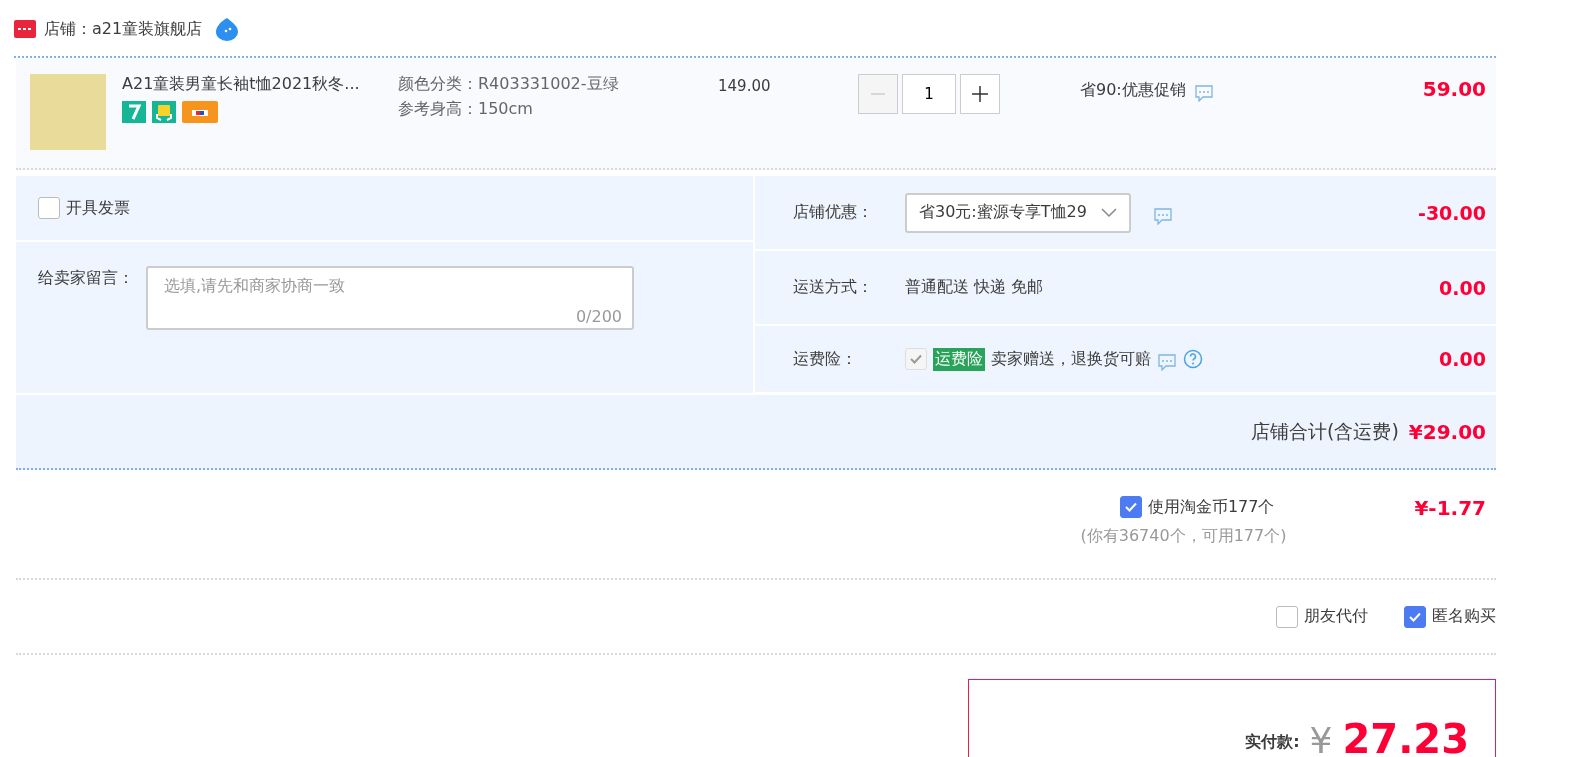  I want to click on char-counter: 0/200, so click(598, 316).